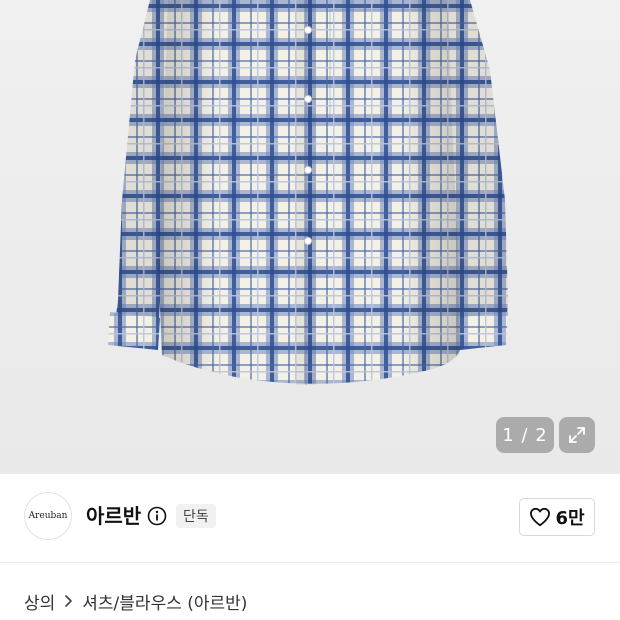  I want to click on breadcrumb: 상의 셔츠/블라우스 (아르반), so click(135, 601).